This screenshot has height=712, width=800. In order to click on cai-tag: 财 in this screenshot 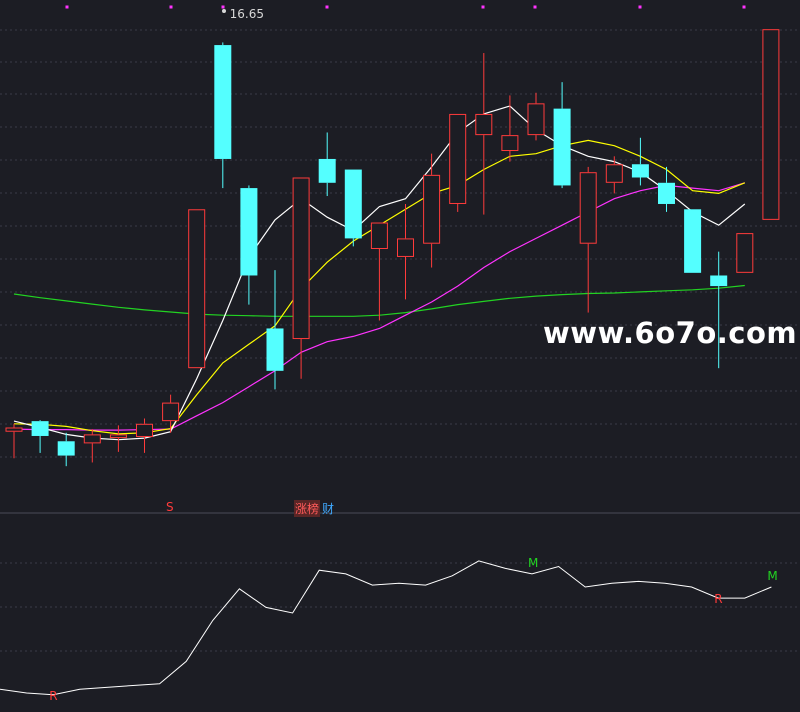, I will do `click(328, 508)`.